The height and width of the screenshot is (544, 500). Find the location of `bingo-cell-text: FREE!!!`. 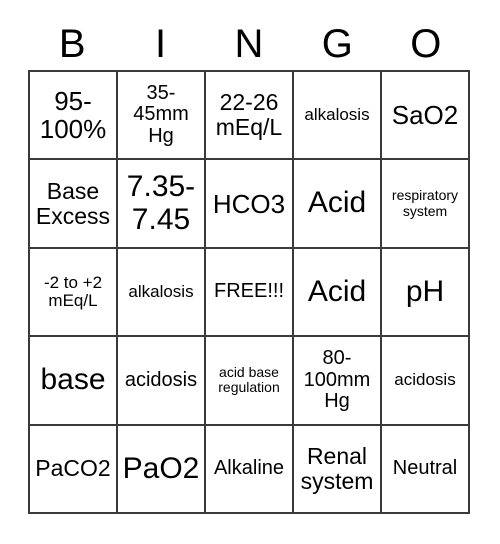

bingo-cell-text: FREE!!! is located at coordinates (248, 291).